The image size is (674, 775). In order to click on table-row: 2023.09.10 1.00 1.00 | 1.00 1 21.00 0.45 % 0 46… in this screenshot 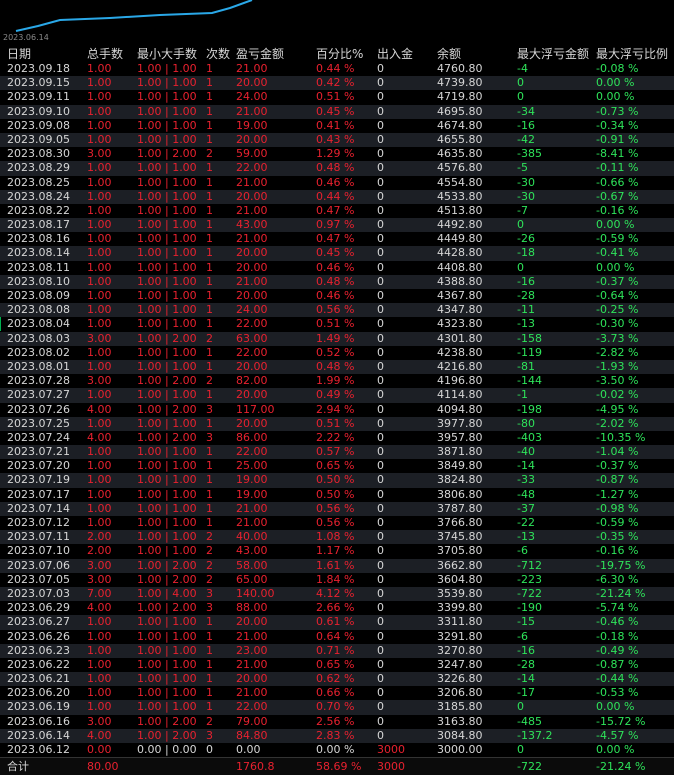, I will do `click(337, 111)`.